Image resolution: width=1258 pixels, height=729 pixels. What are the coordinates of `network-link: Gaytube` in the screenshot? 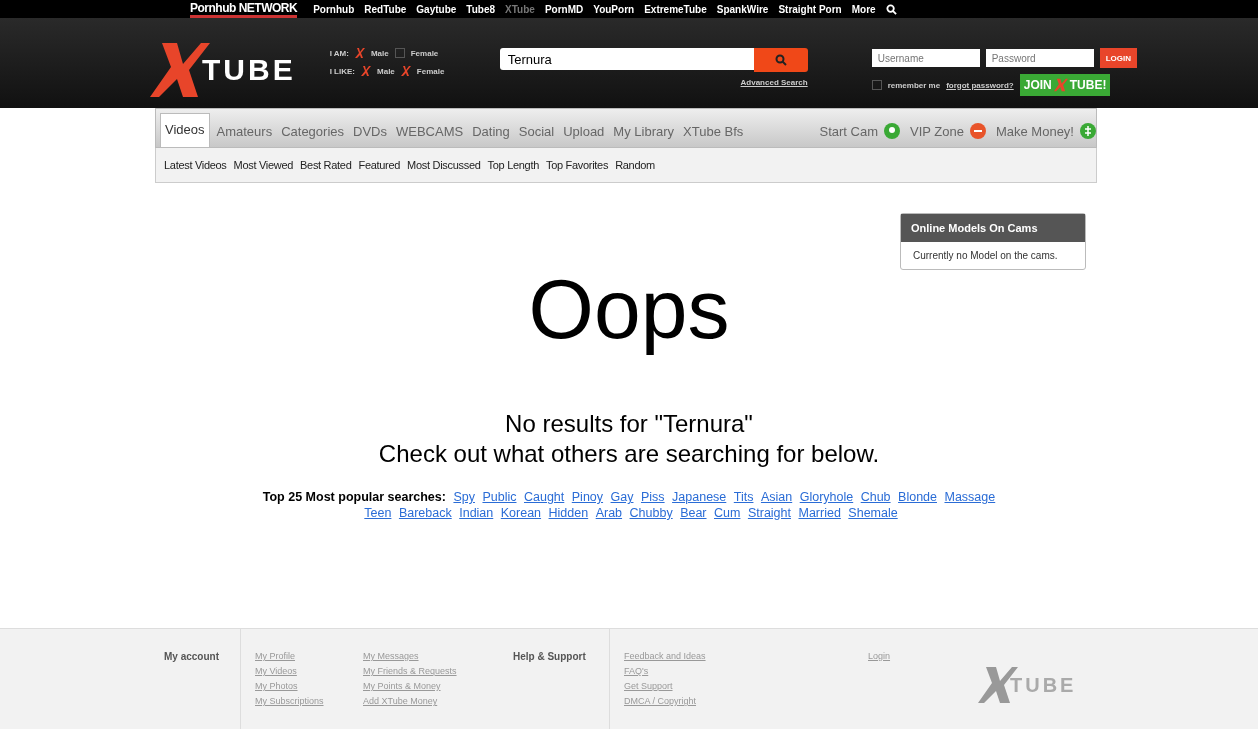 It's located at (436, 9).